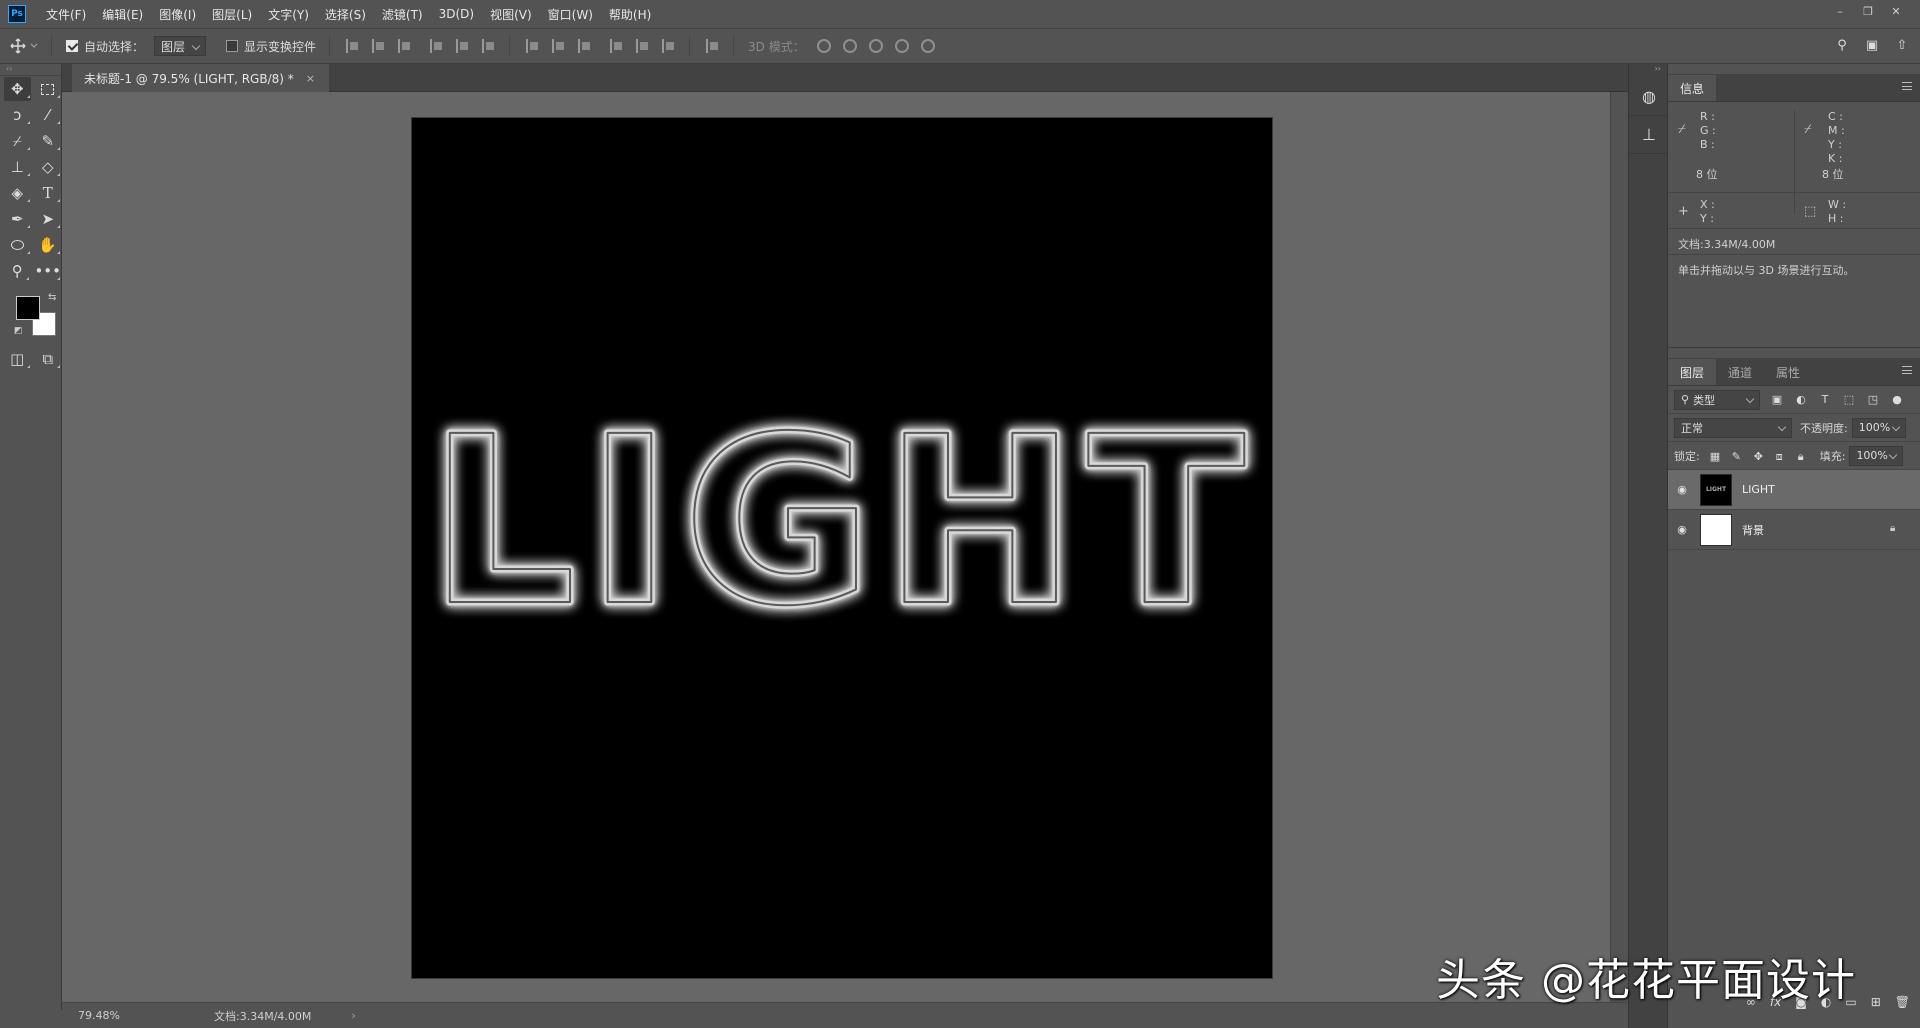  What do you see at coordinates (200, 78) in the screenshot?
I see `document-tab: 未标题-1 @ 79.5% (LIGHT, RGB/8) * ×` at bounding box center [200, 78].